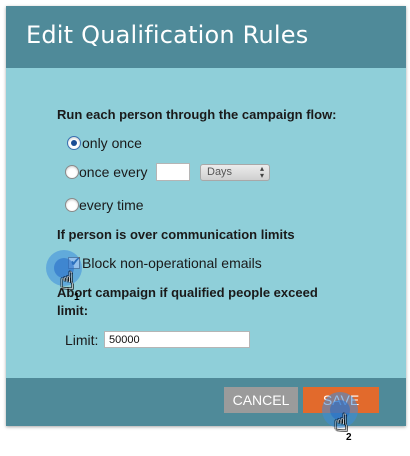 The height and width of the screenshot is (456, 410). I want to click on limits-heading: If person is over communication limits, so click(176, 234).